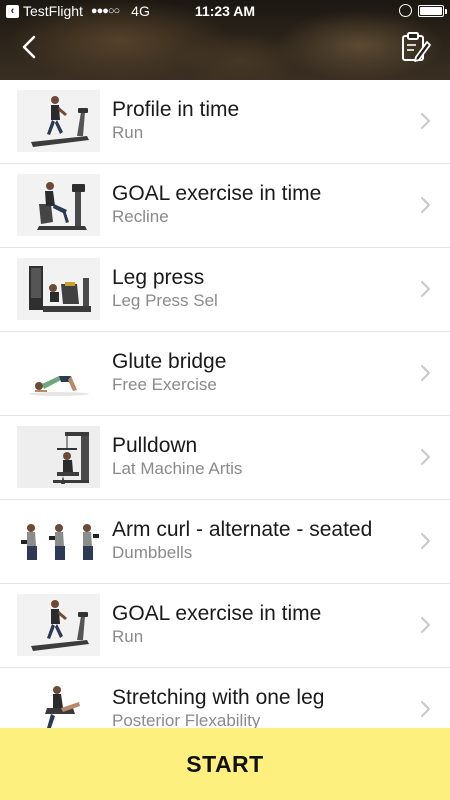  I want to click on start-button: START, so click(225, 764).